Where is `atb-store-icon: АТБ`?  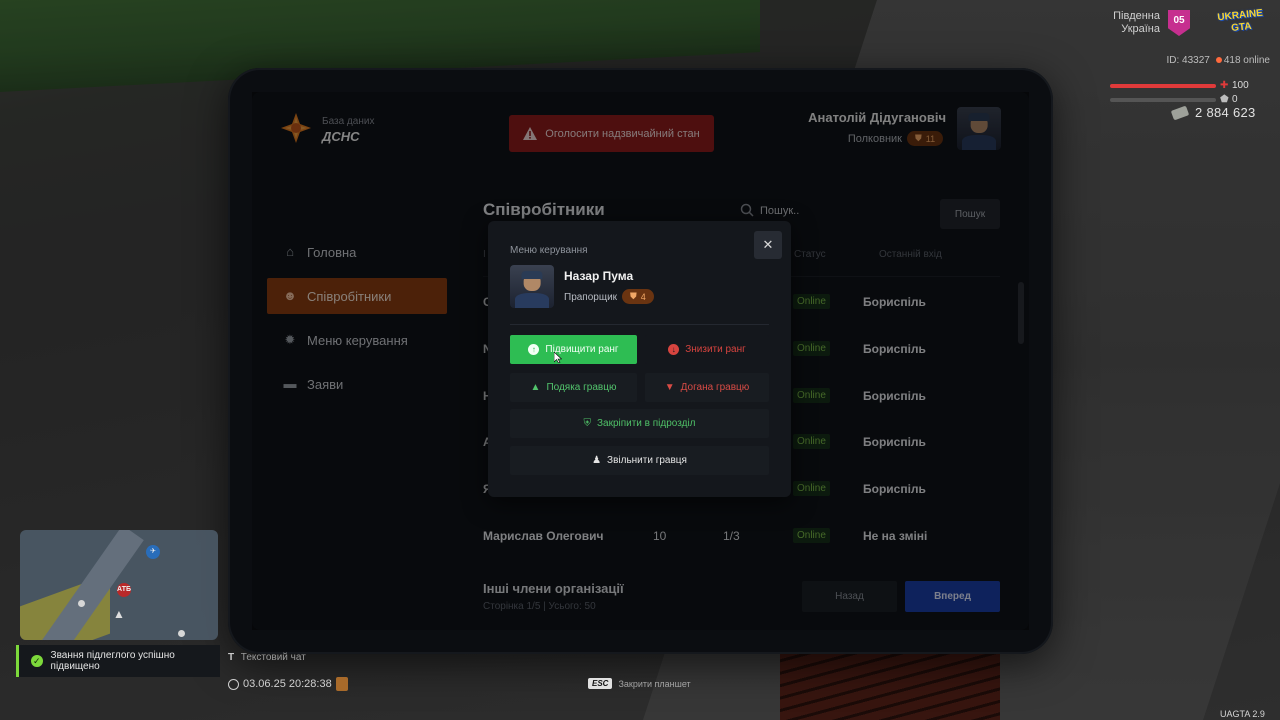 atb-store-icon: АТБ is located at coordinates (124, 590).